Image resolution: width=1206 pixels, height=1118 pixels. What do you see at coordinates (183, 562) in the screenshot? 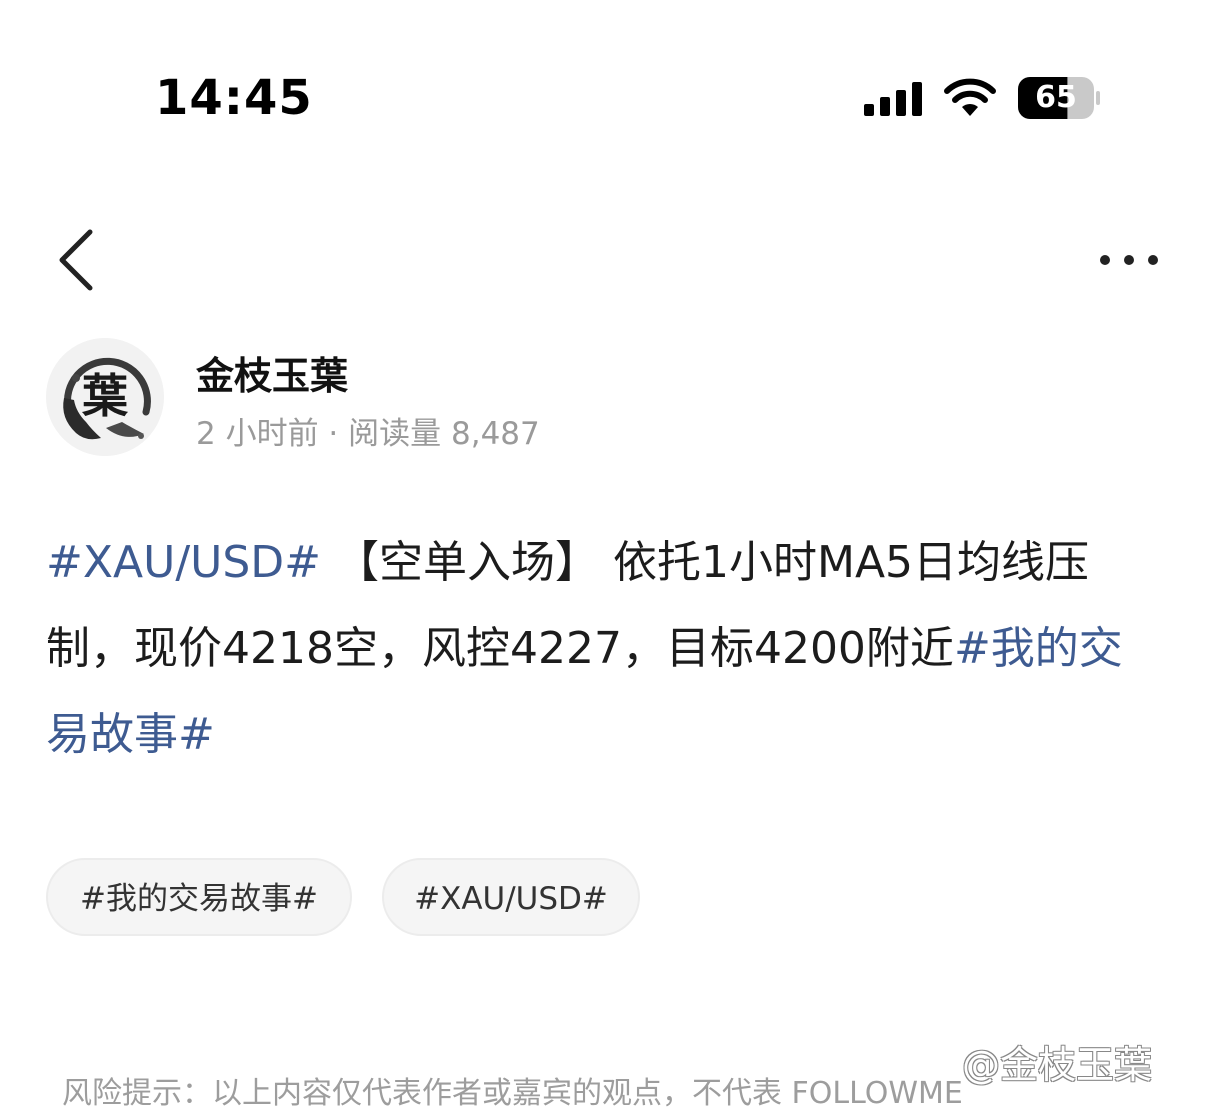
I see `hashtag-link: #XAU/USD#` at bounding box center [183, 562].